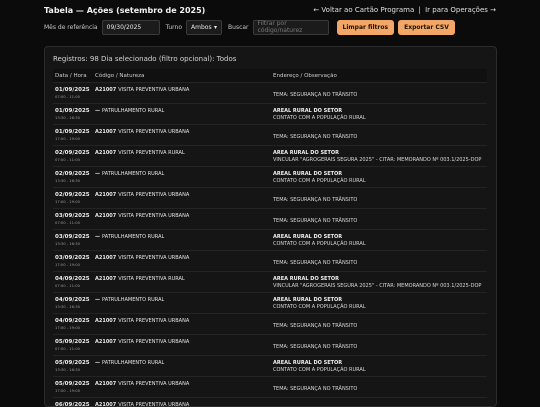  I want to click on column-header-date-time: Data / Hora, so click(71, 75).